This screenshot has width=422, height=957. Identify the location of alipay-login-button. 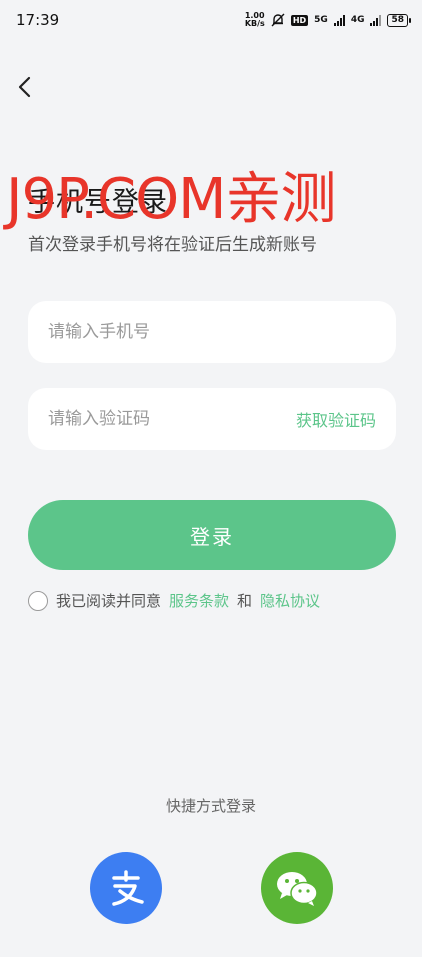
(126, 888).